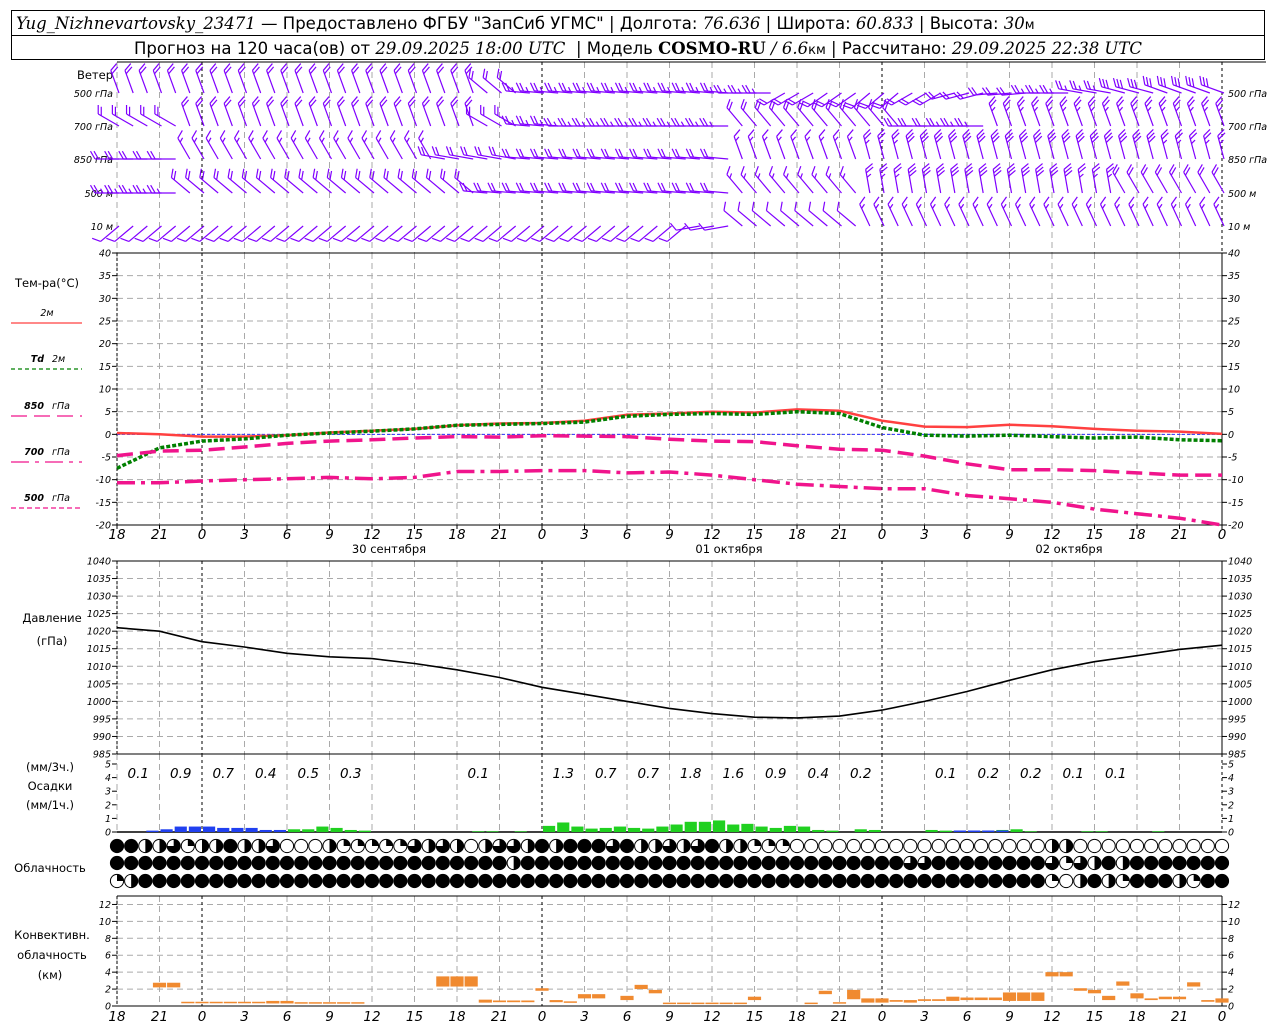 The height and width of the screenshot is (1024, 1280). Describe the element at coordinates (499, 535) in the screenshot. I see `hour-label: 21` at that location.